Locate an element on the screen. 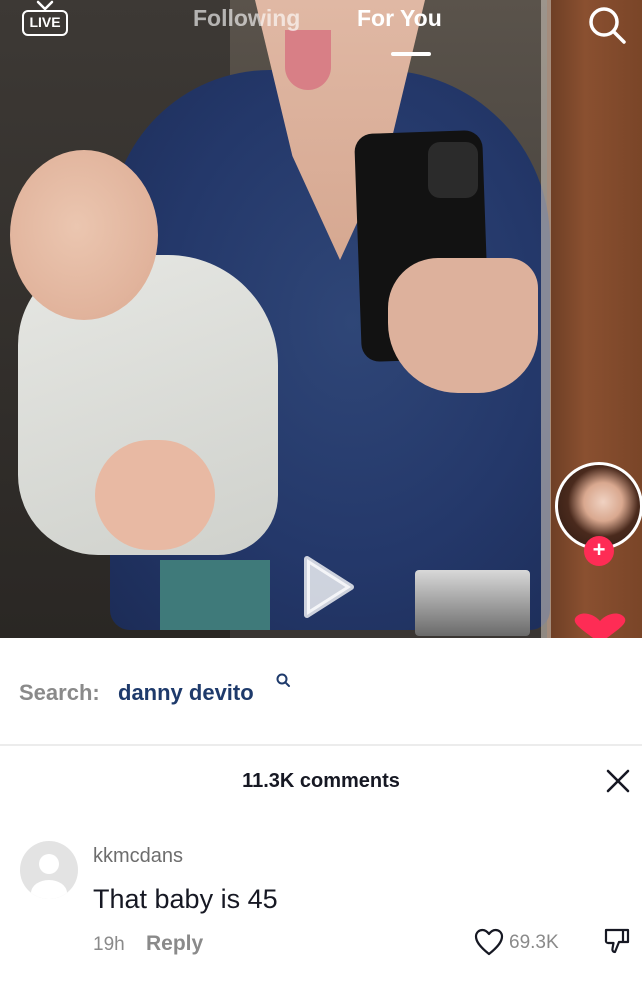  follow-button: + is located at coordinates (599, 551).